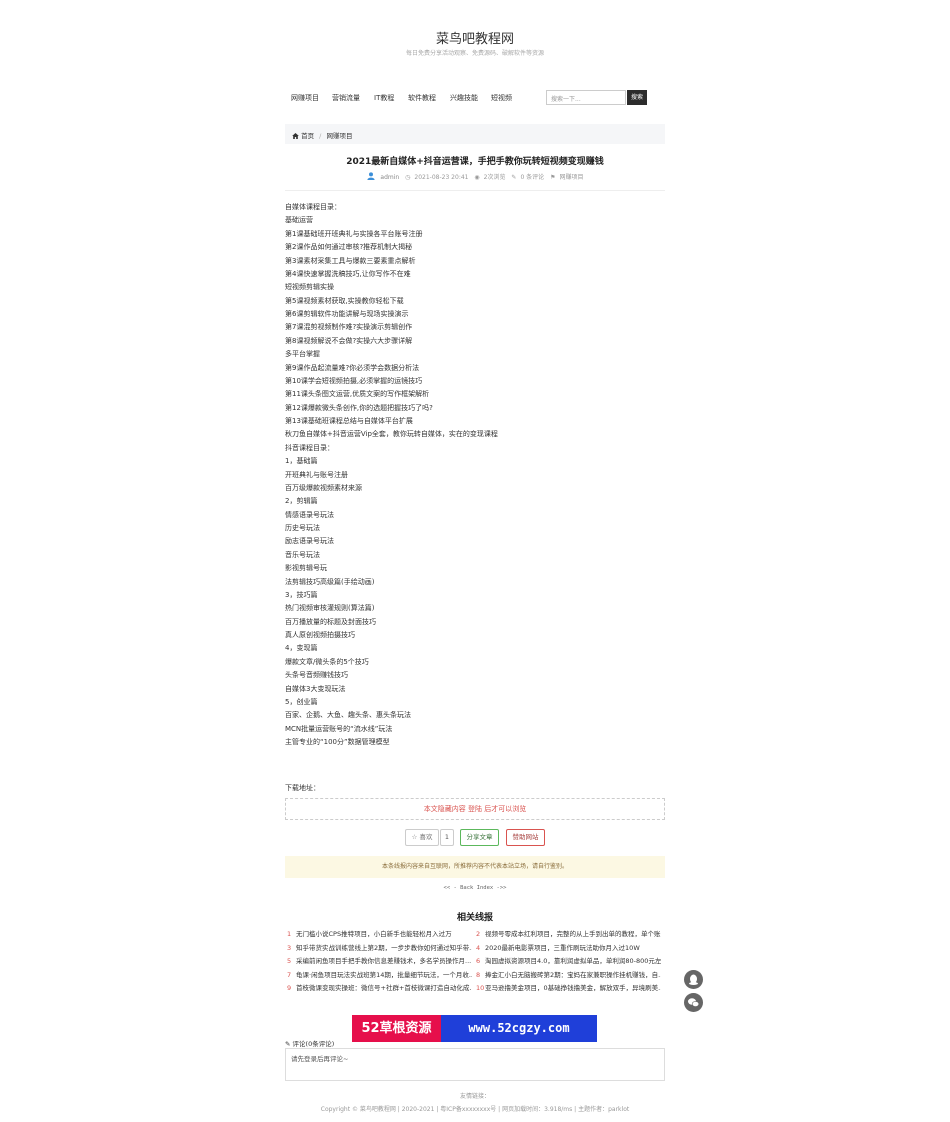 The image size is (950, 1122). Describe the element at coordinates (330, 581) in the screenshot. I see `content-line: 法剪辑技巧高级篇(手绘动画)` at that location.